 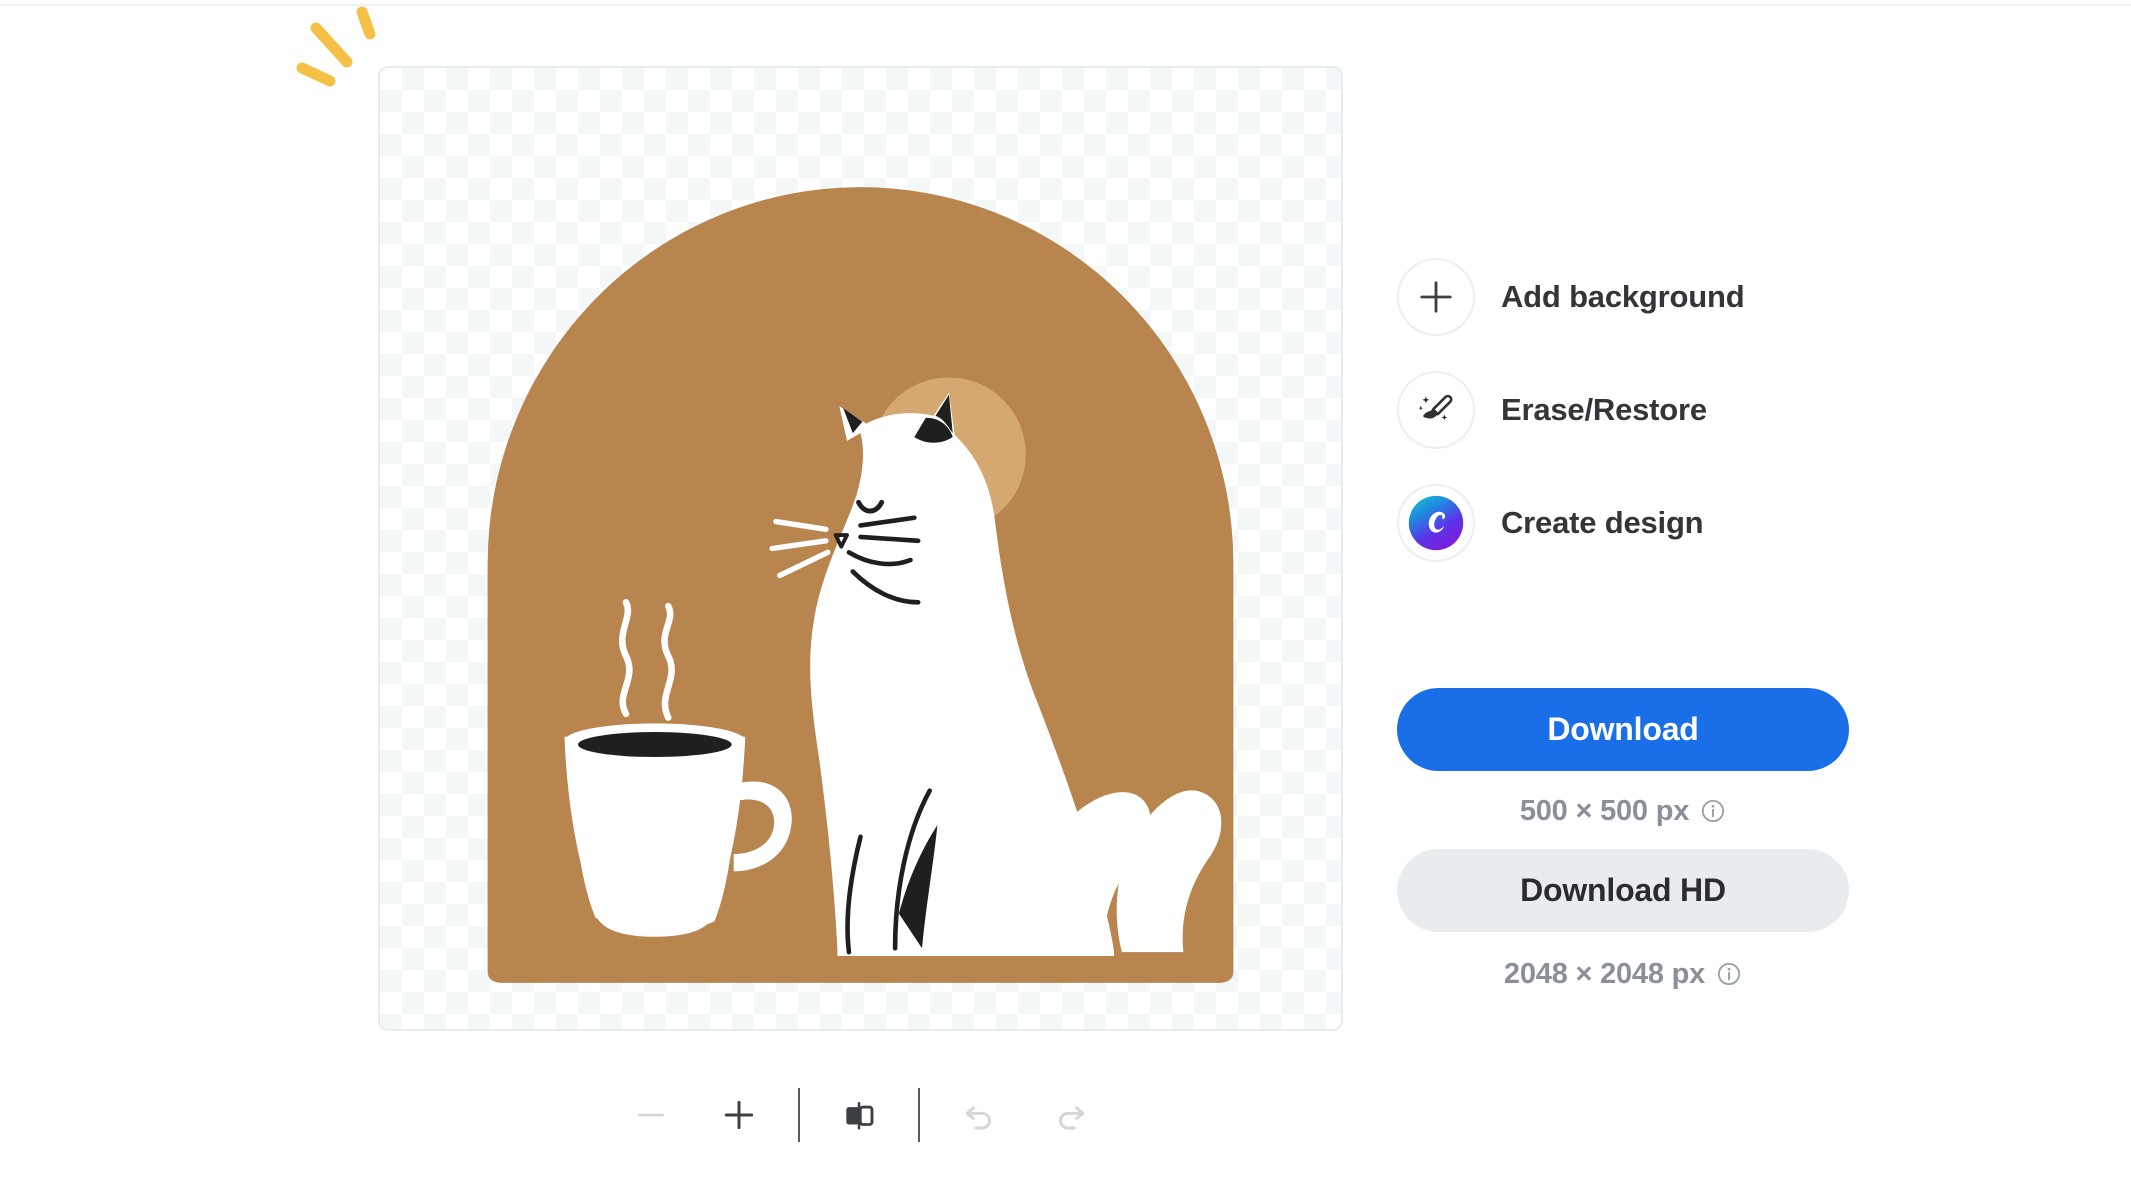 I want to click on add-background-label: Add background, so click(x=1623, y=296).